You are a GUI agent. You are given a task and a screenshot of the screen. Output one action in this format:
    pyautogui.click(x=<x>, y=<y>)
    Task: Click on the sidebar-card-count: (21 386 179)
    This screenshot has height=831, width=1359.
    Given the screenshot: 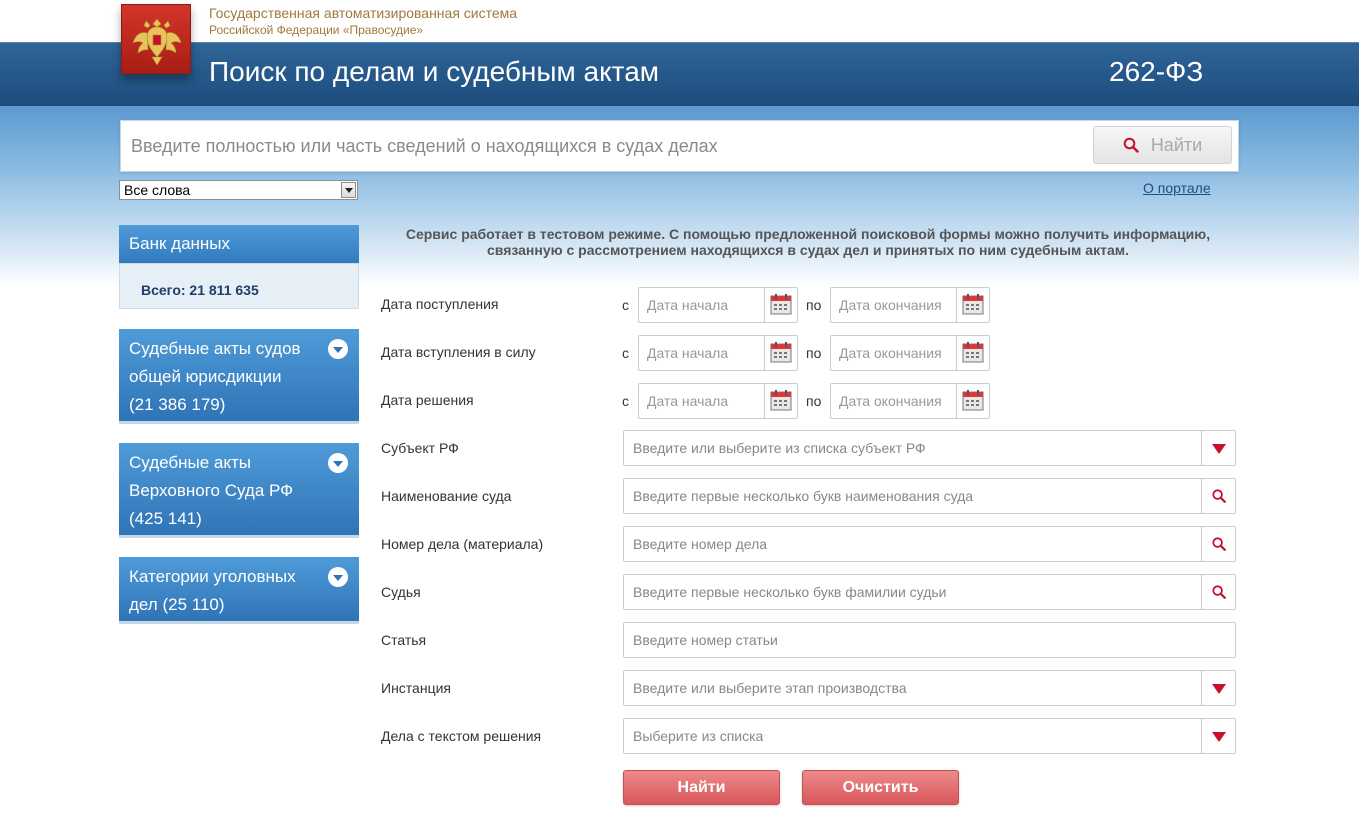 What is the action you would take?
    pyautogui.click(x=177, y=404)
    